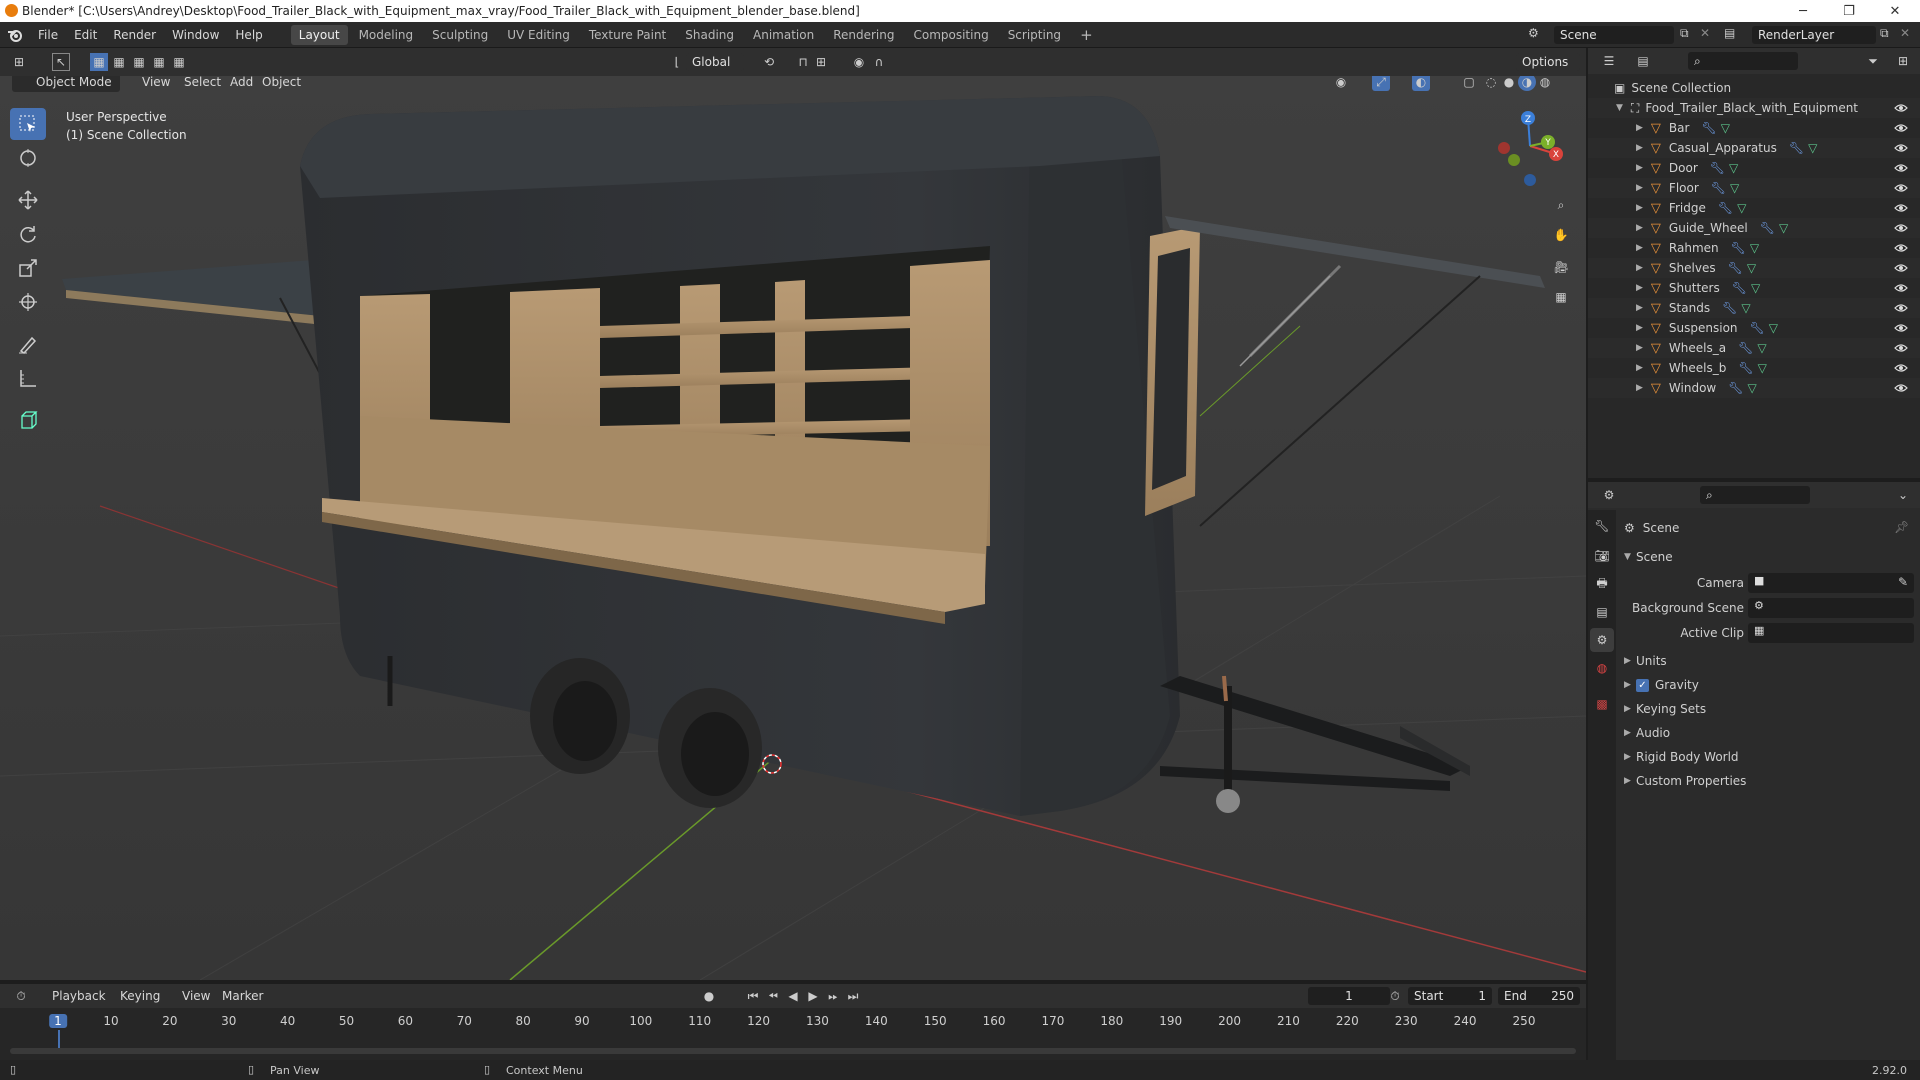 The height and width of the screenshot is (1080, 1920). What do you see at coordinates (1903, 582) in the screenshot?
I see `eyedropper-icon: ✎` at bounding box center [1903, 582].